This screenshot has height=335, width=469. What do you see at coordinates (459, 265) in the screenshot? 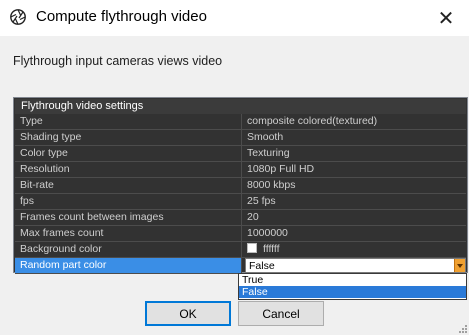
I see `combo-arrow-icon` at bounding box center [459, 265].